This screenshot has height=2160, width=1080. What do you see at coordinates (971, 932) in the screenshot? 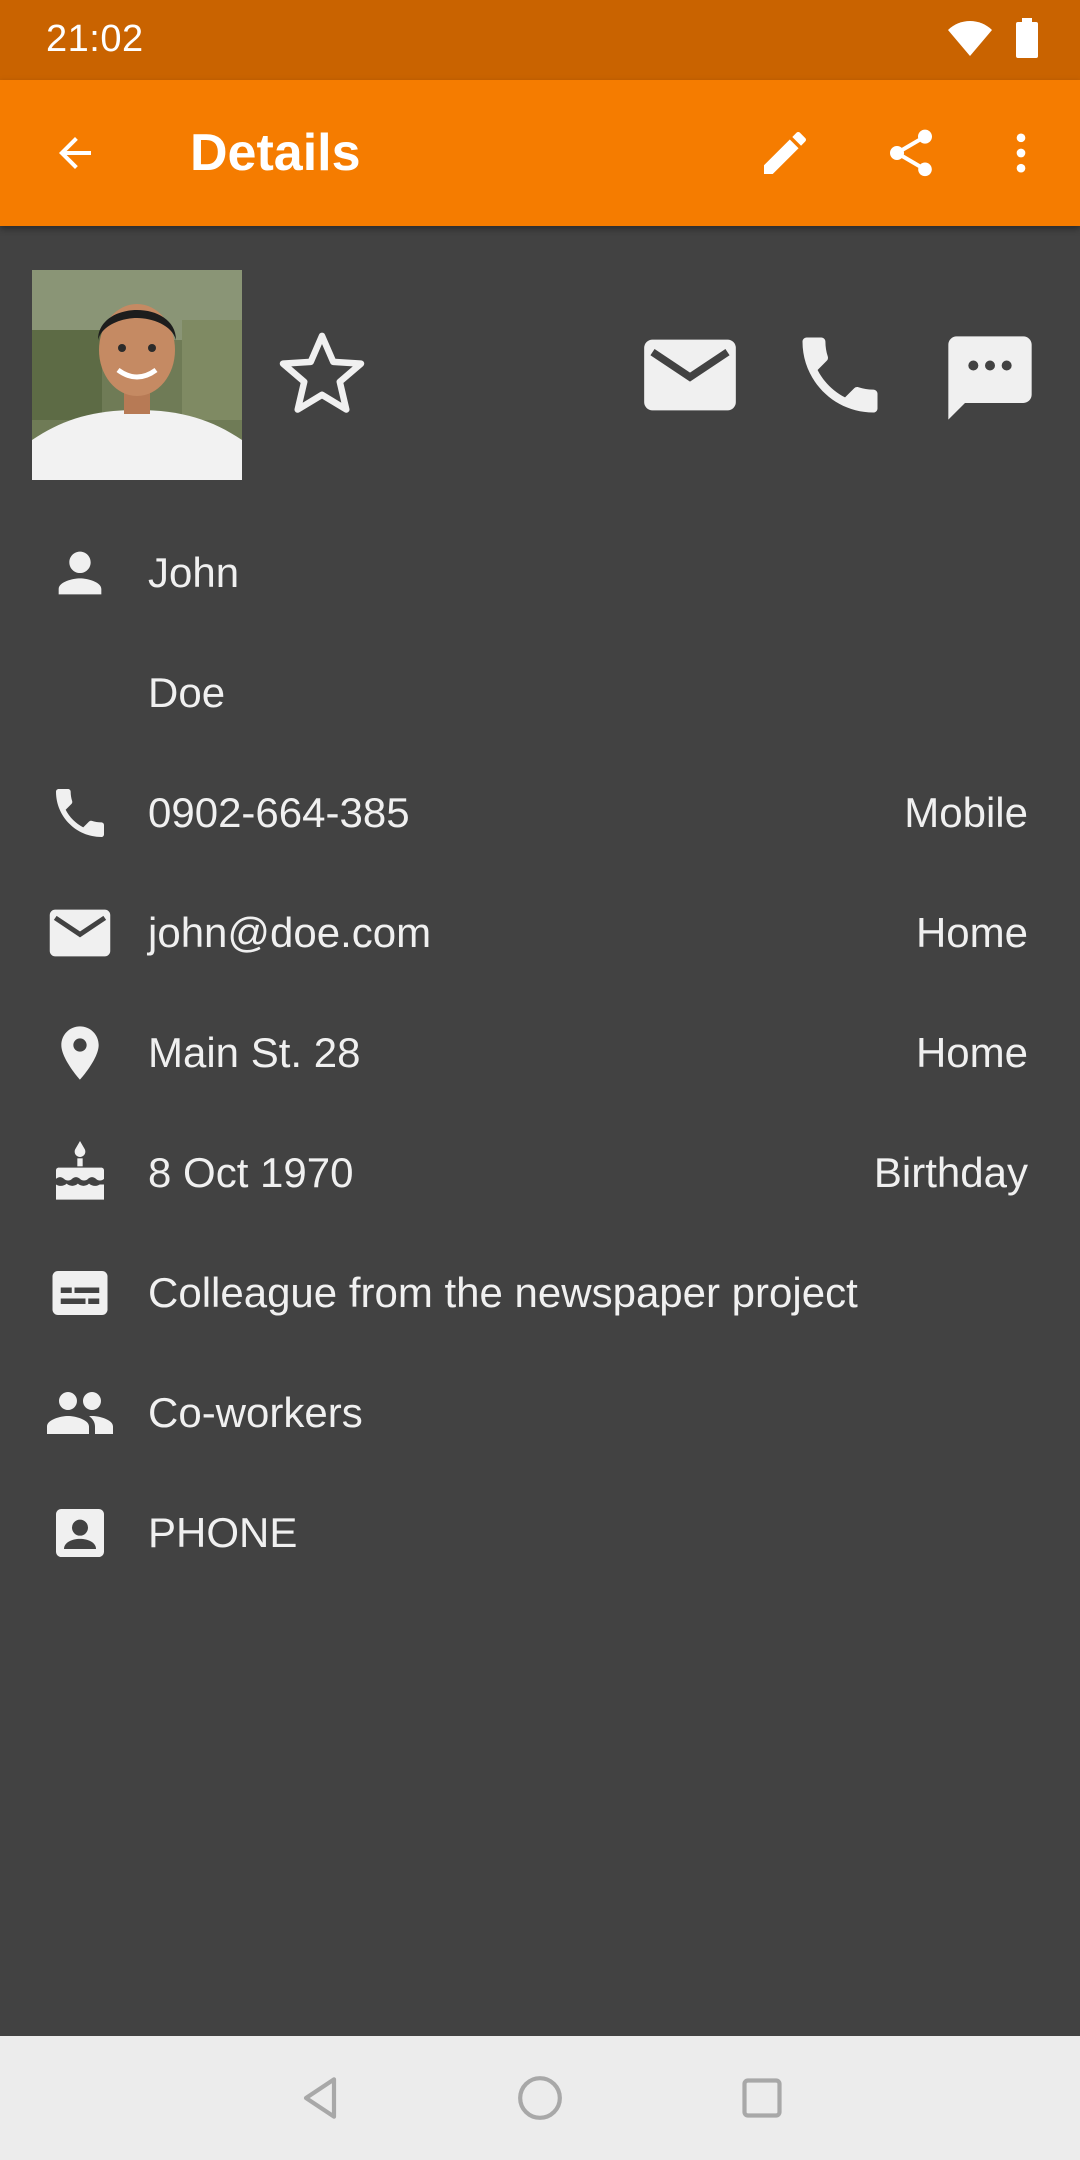
I see `email-type-label: Home` at bounding box center [971, 932].